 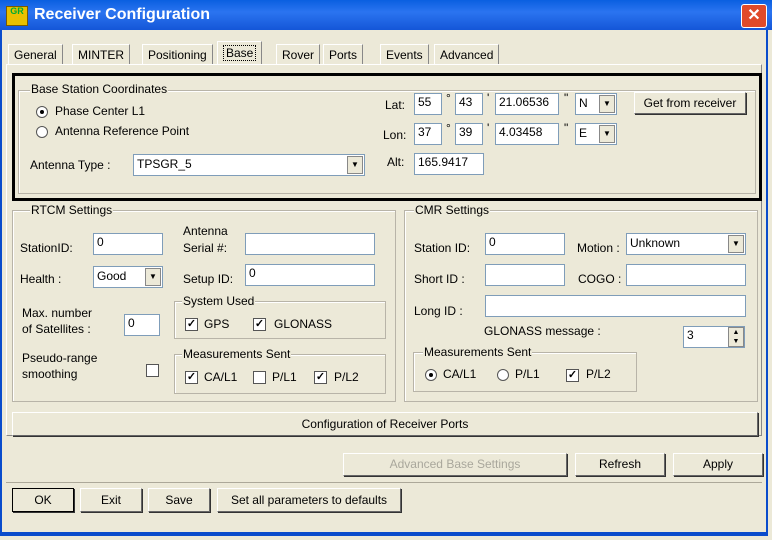 I want to click on motion-label: Motion :, so click(x=598, y=248).